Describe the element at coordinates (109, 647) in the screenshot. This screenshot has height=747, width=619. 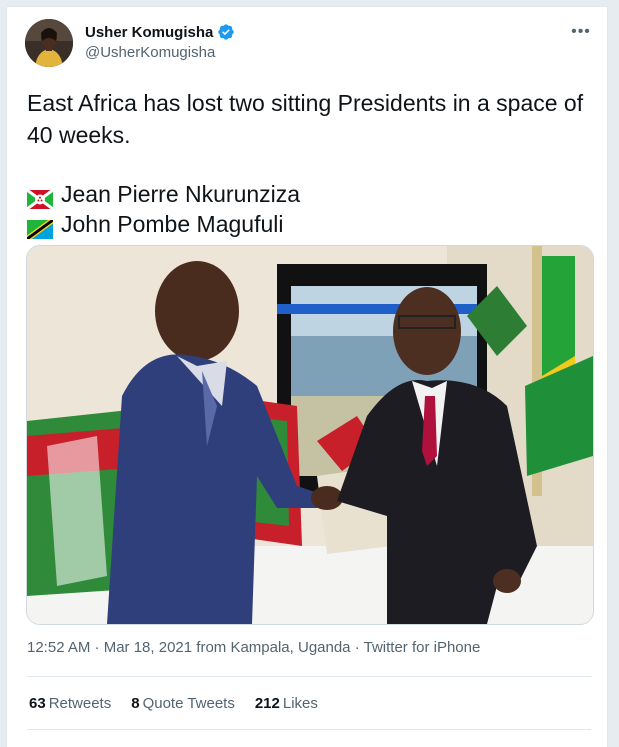
I see `tweet-timestamp-link: 12:52 AM · Mar 18, 2021` at that location.